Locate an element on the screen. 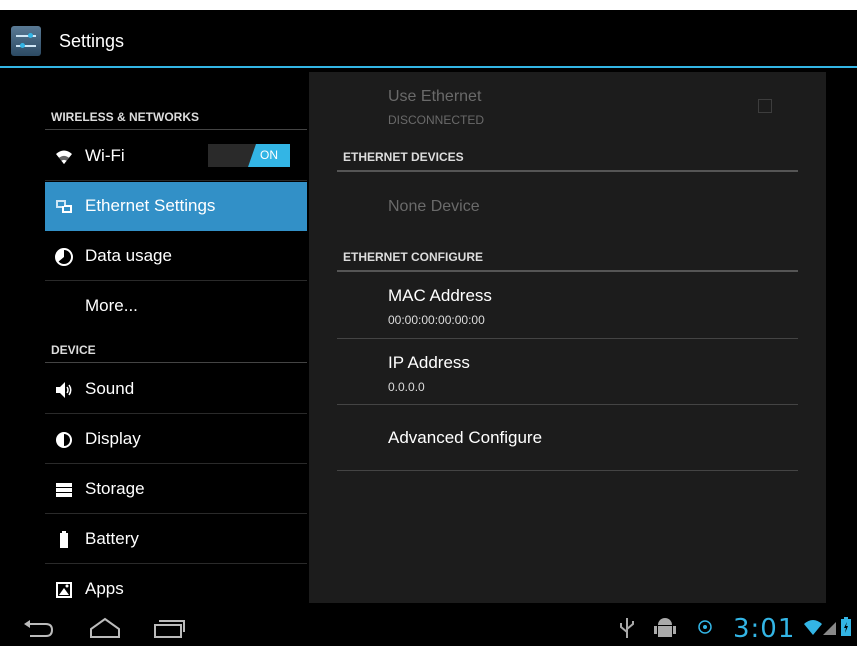  sidebar-item-label: Sound is located at coordinates (110, 388).